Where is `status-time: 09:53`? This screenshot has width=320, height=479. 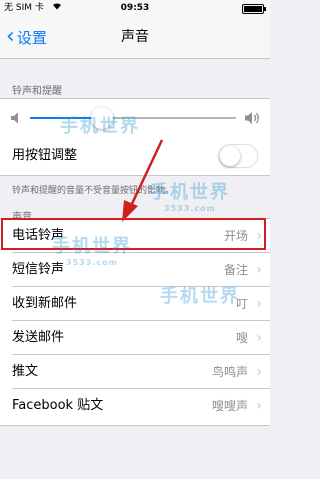 status-time: 09:53 is located at coordinates (135, 8).